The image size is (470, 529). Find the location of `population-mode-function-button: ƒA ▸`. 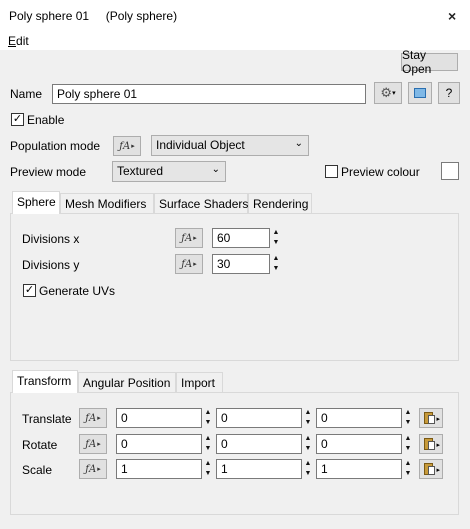

population-mode-function-button: ƒA ▸ is located at coordinates (127, 146).